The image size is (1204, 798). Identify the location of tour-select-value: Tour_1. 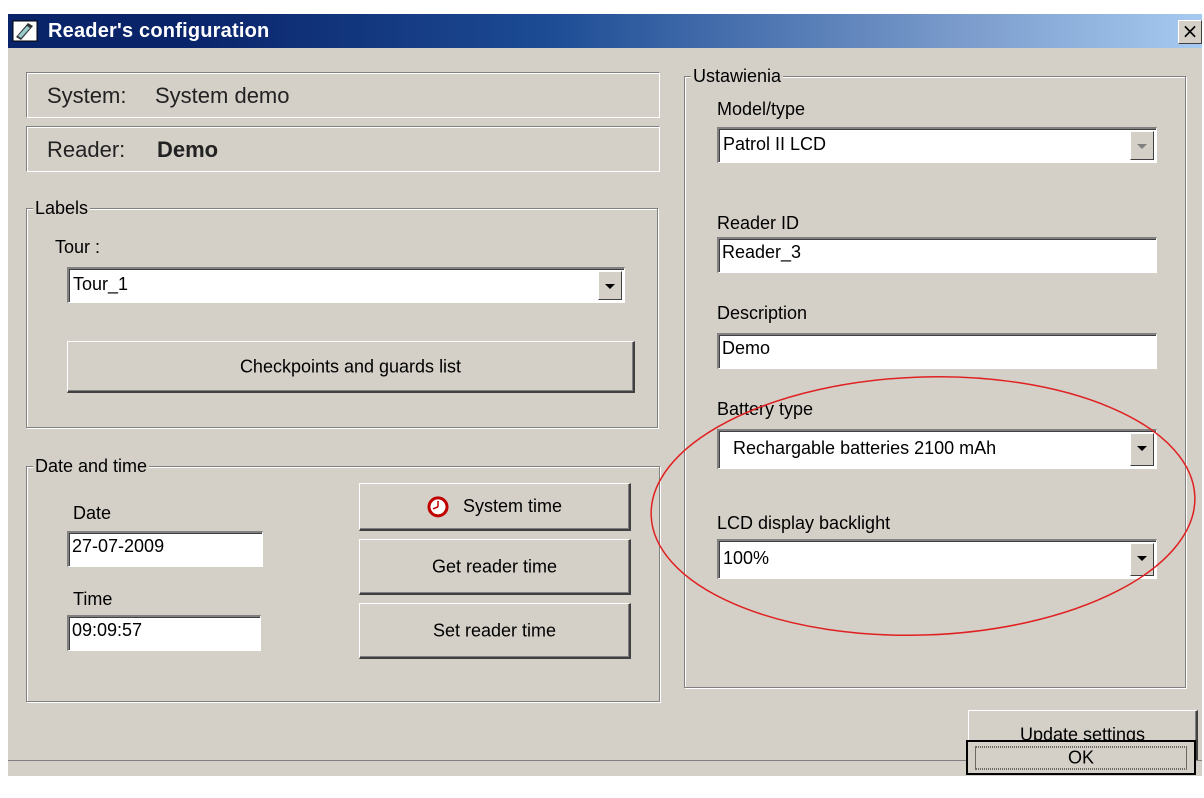
(101, 284).